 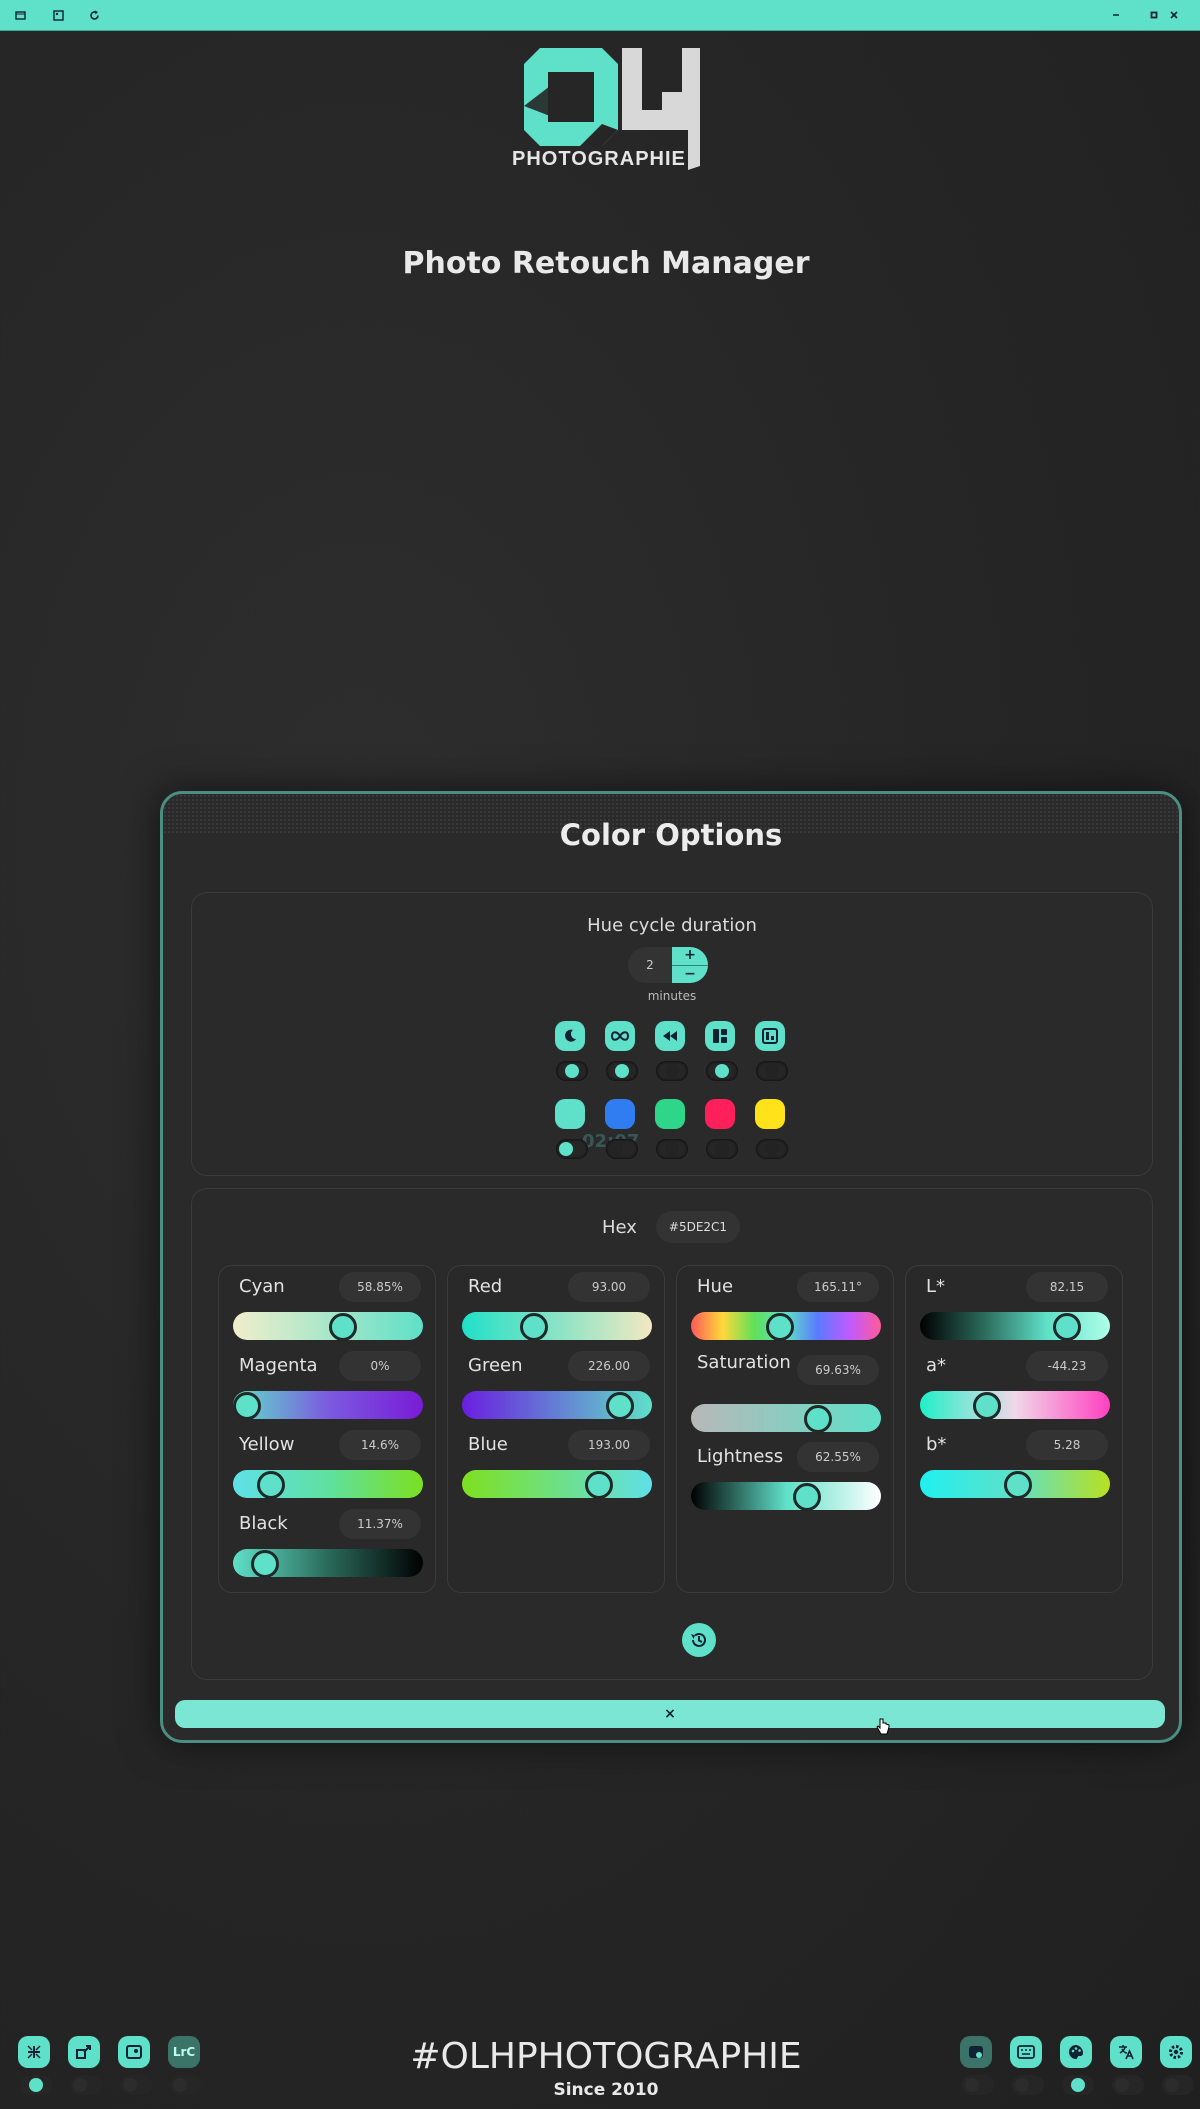 What do you see at coordinates (485, 1286) in the screenshot?
I see `red-label: Red` at bounding box center [485, 1286].